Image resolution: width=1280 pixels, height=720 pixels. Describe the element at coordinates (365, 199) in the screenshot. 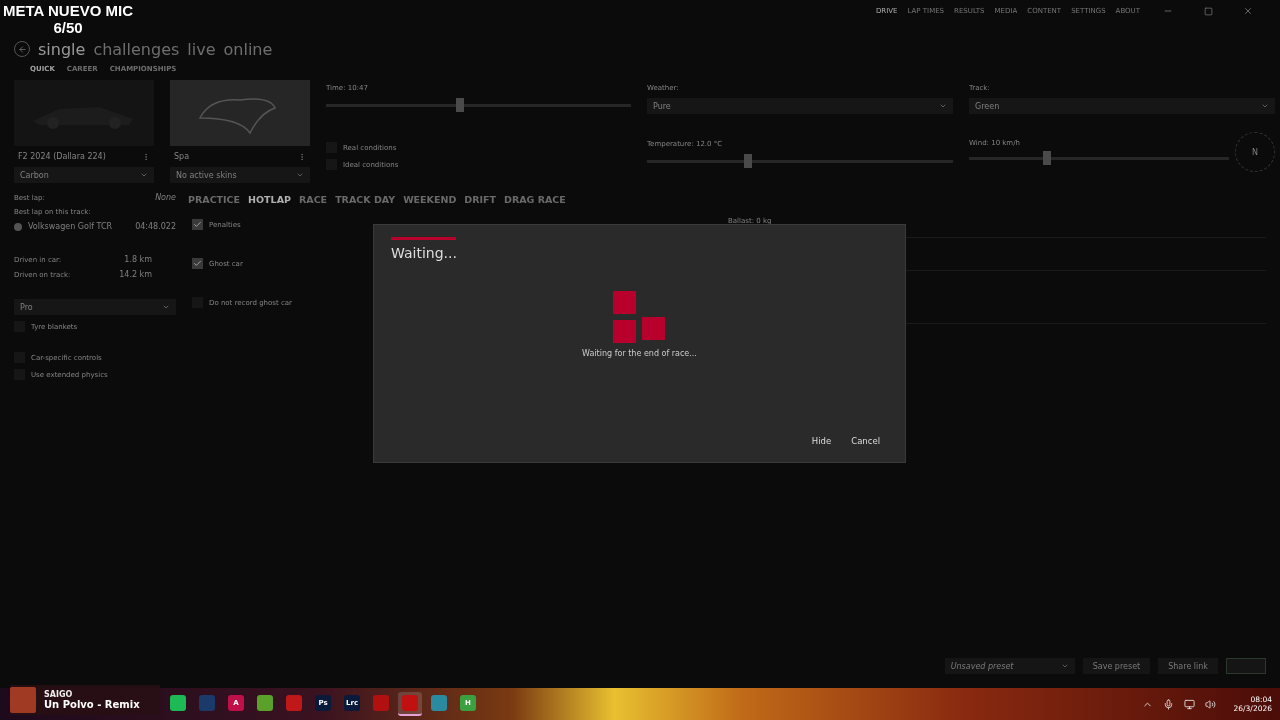

I see `mode-tab: TRACK DAY` at that location.